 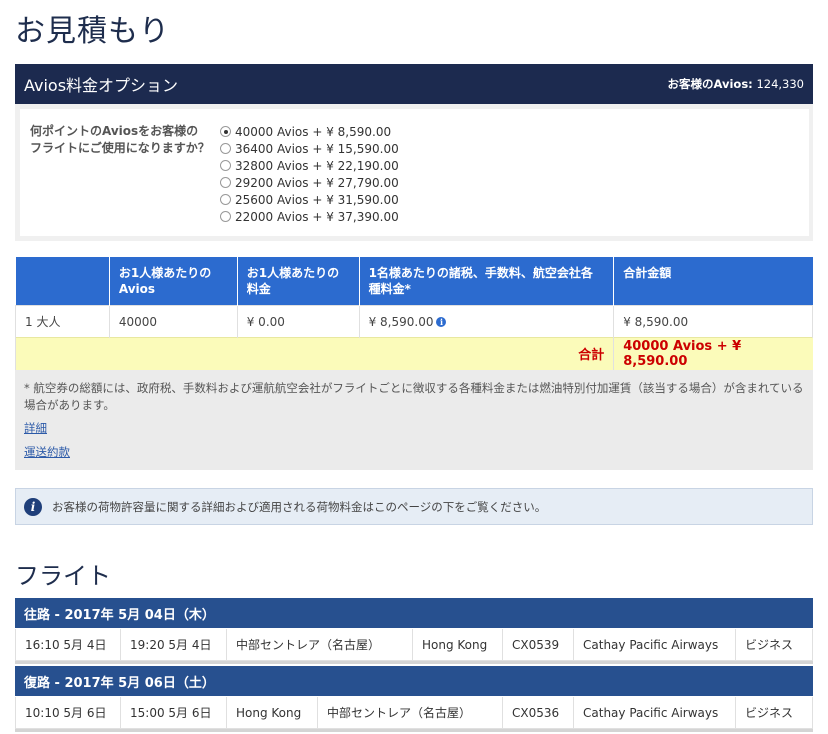 What do you see at coordinates (314, 353) in the screenshot?
I see `total-label: 合計` at bounding box center [314, 353].